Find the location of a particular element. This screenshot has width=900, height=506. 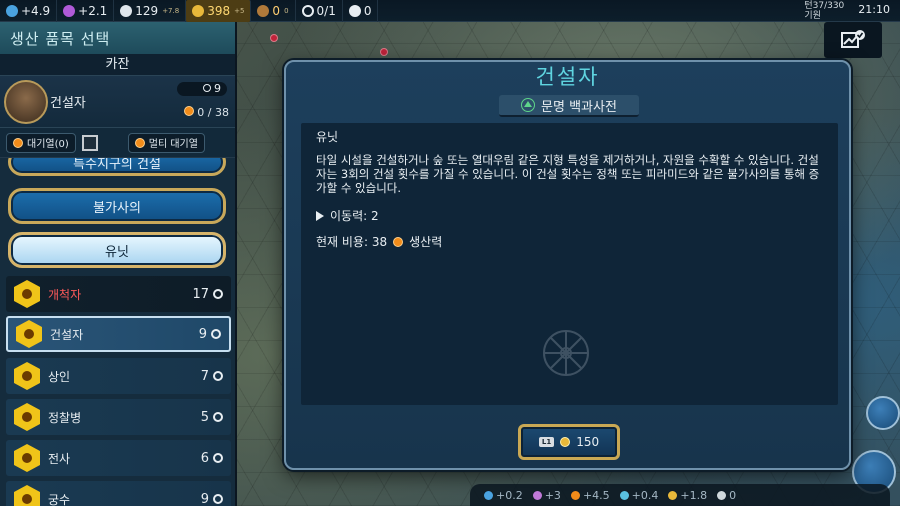

builder-icon is located at coordinates (29, 334).